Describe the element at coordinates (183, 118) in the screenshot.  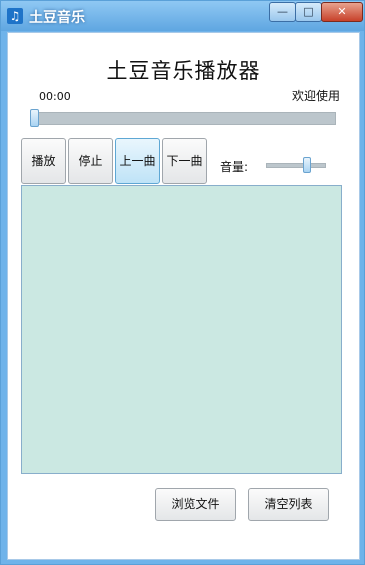
I see `progress-slider-track` at that location.